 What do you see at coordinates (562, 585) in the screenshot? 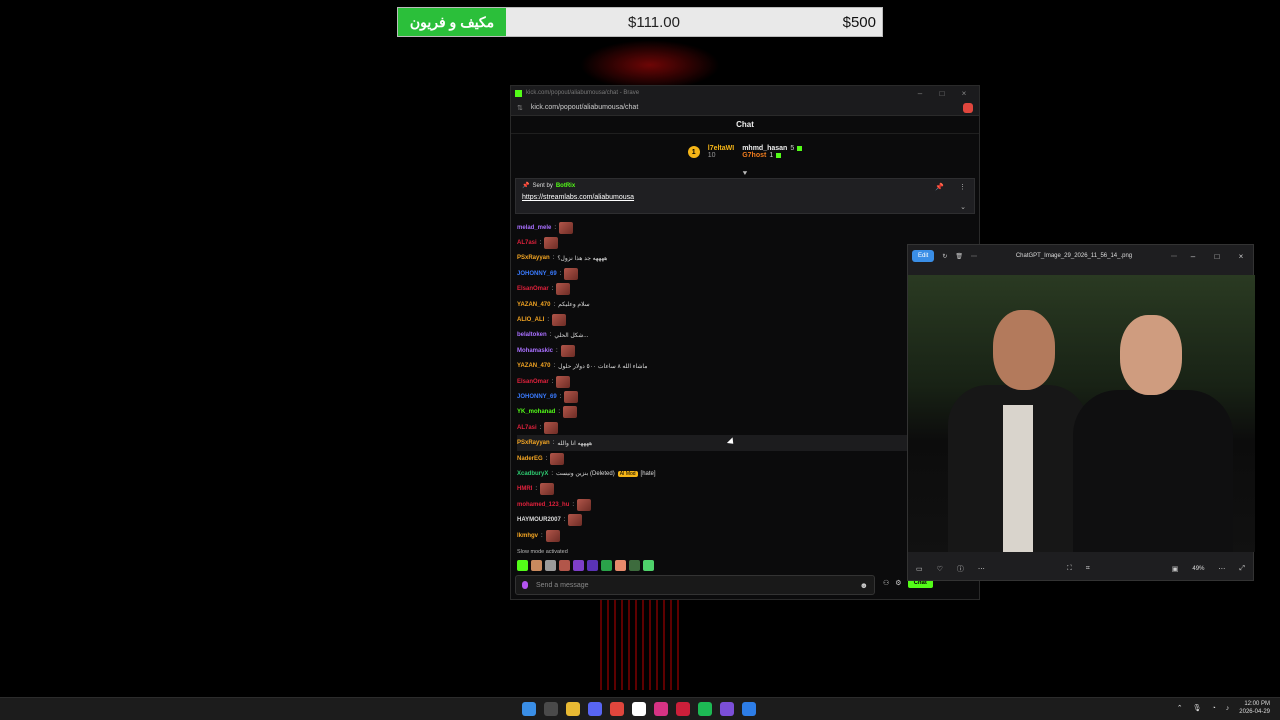
I see `chat-input-placeholder: Send a message` at bounding box center [562, 585].